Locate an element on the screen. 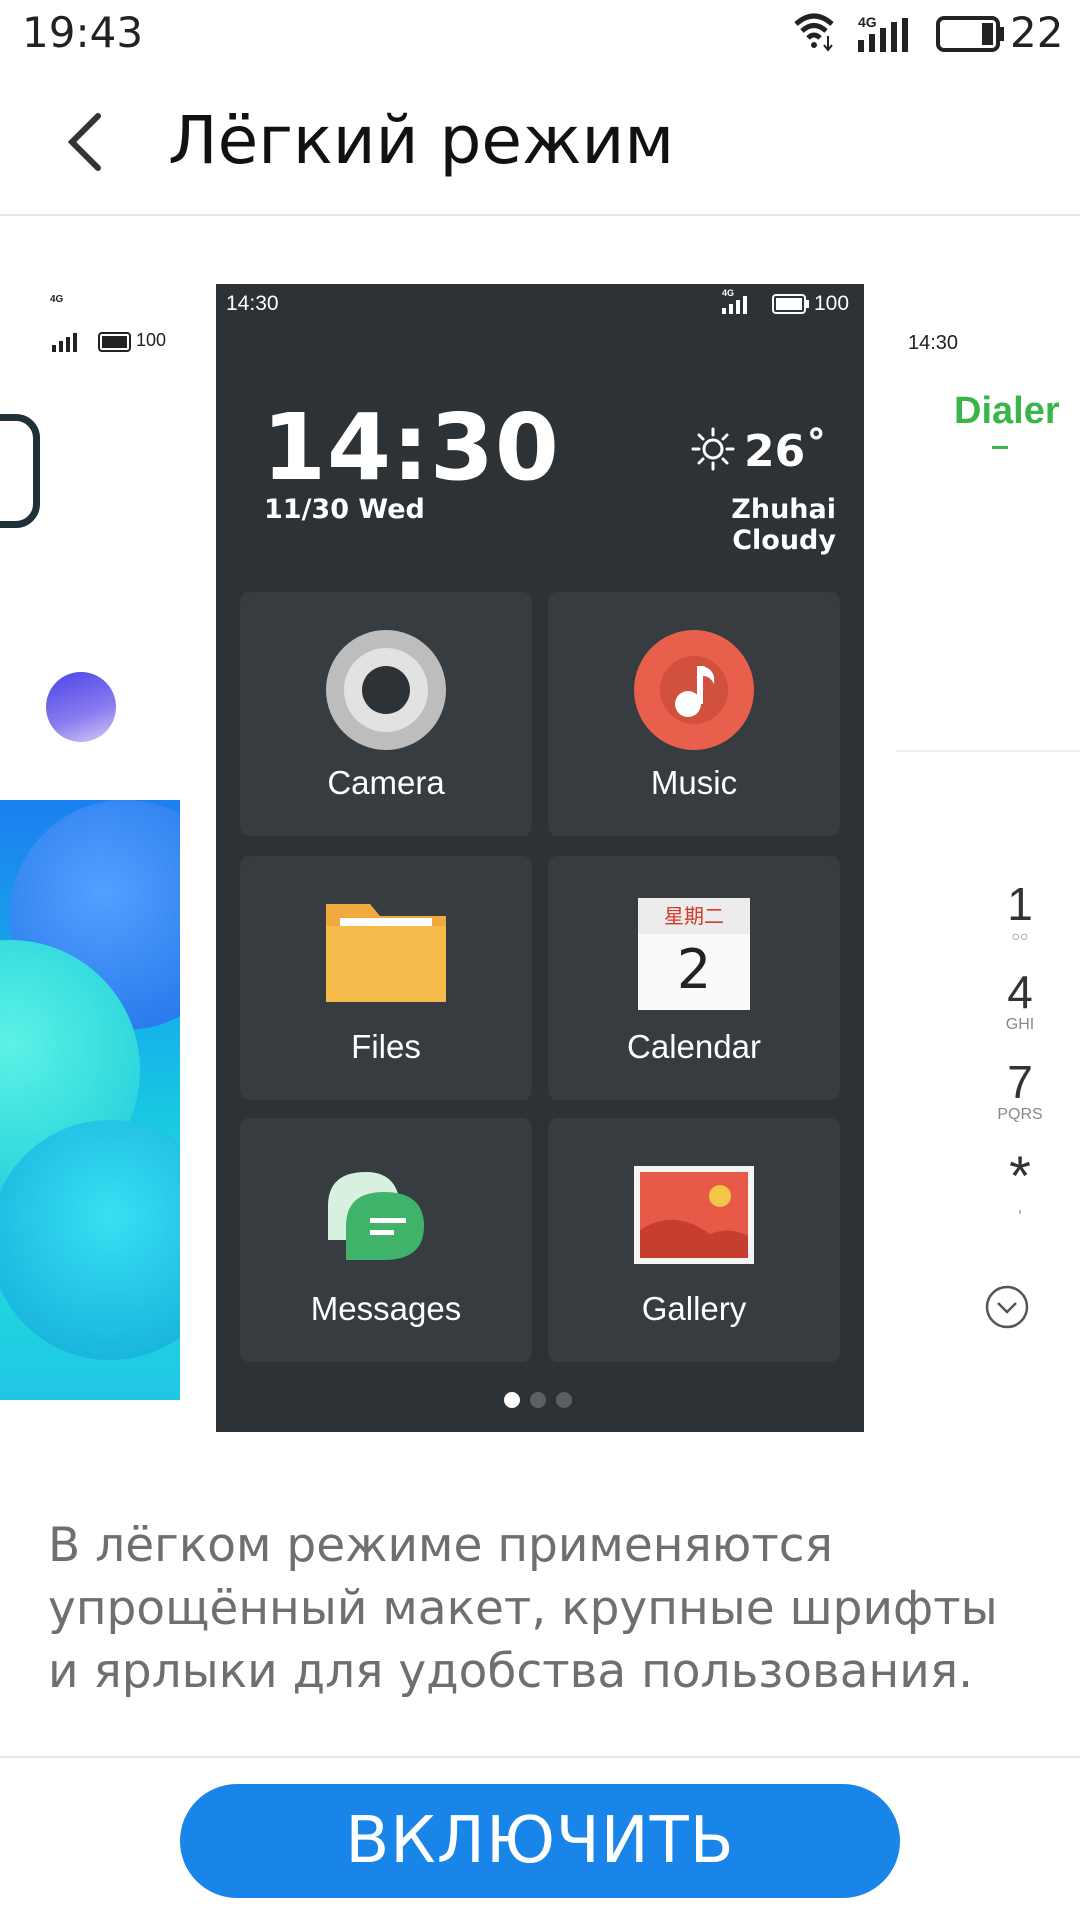  phone-date: 11/30 Wed is located at coordinates (344, 509).